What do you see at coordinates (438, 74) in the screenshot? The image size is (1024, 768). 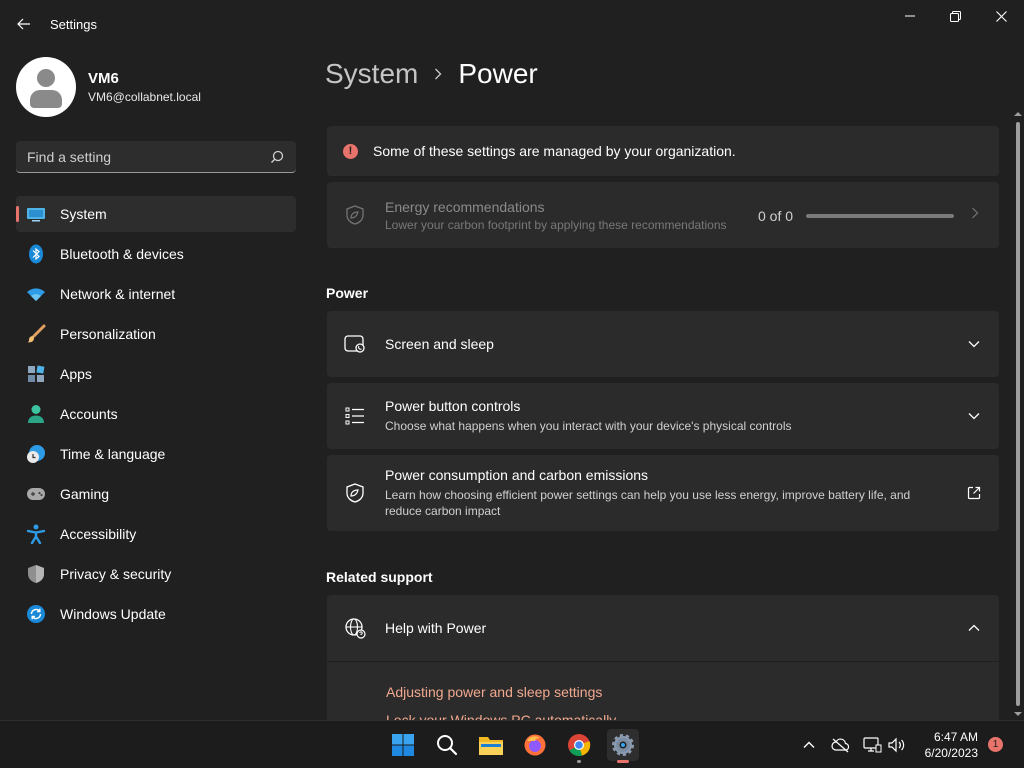 I see `chevron-right-icon` at bounding box center [438, 74].